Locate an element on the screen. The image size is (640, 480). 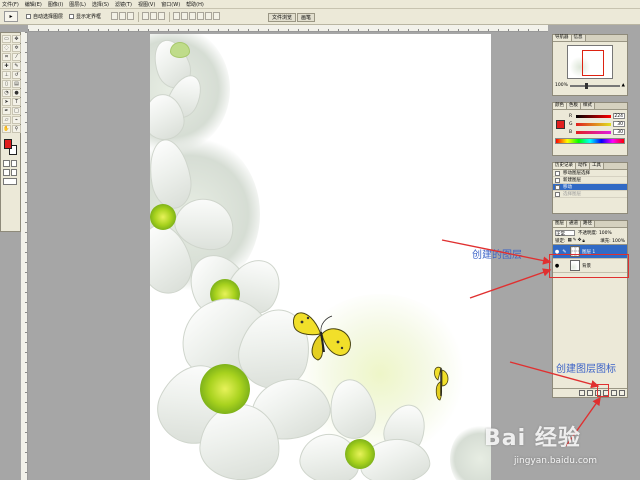
move-tool-icon: ✥ is located at coordinates (16, 39).